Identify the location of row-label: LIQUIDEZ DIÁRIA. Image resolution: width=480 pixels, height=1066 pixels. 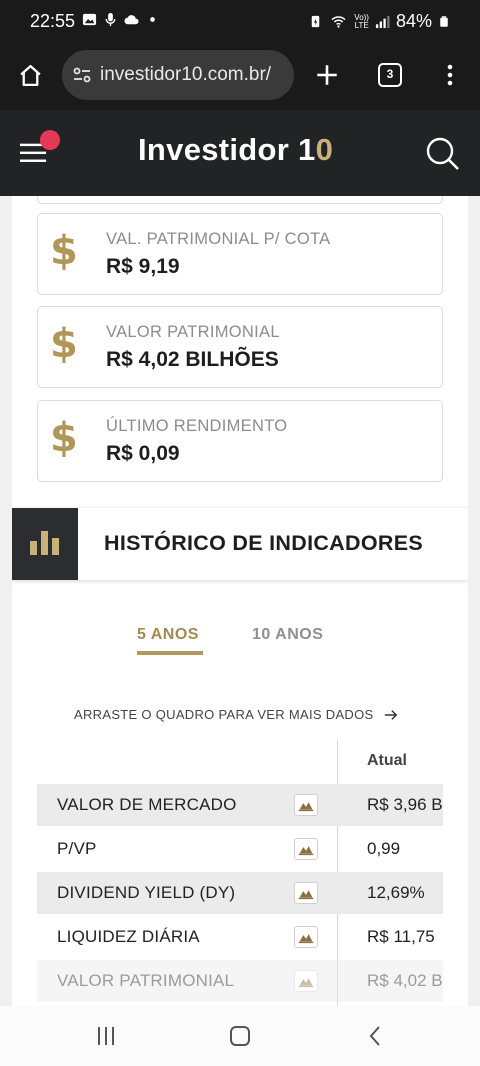
(128, 936).